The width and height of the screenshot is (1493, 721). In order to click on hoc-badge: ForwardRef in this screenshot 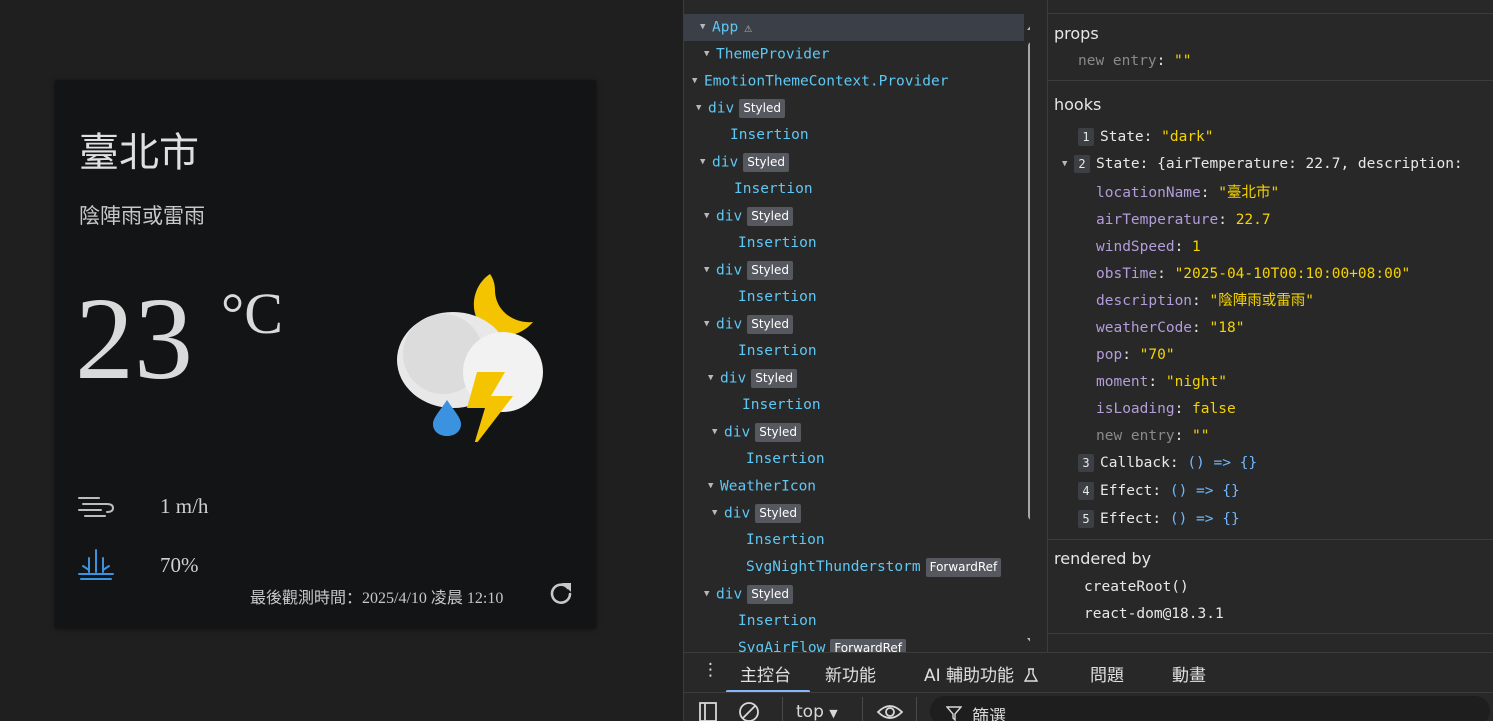, I will do `click(868, 645)`.